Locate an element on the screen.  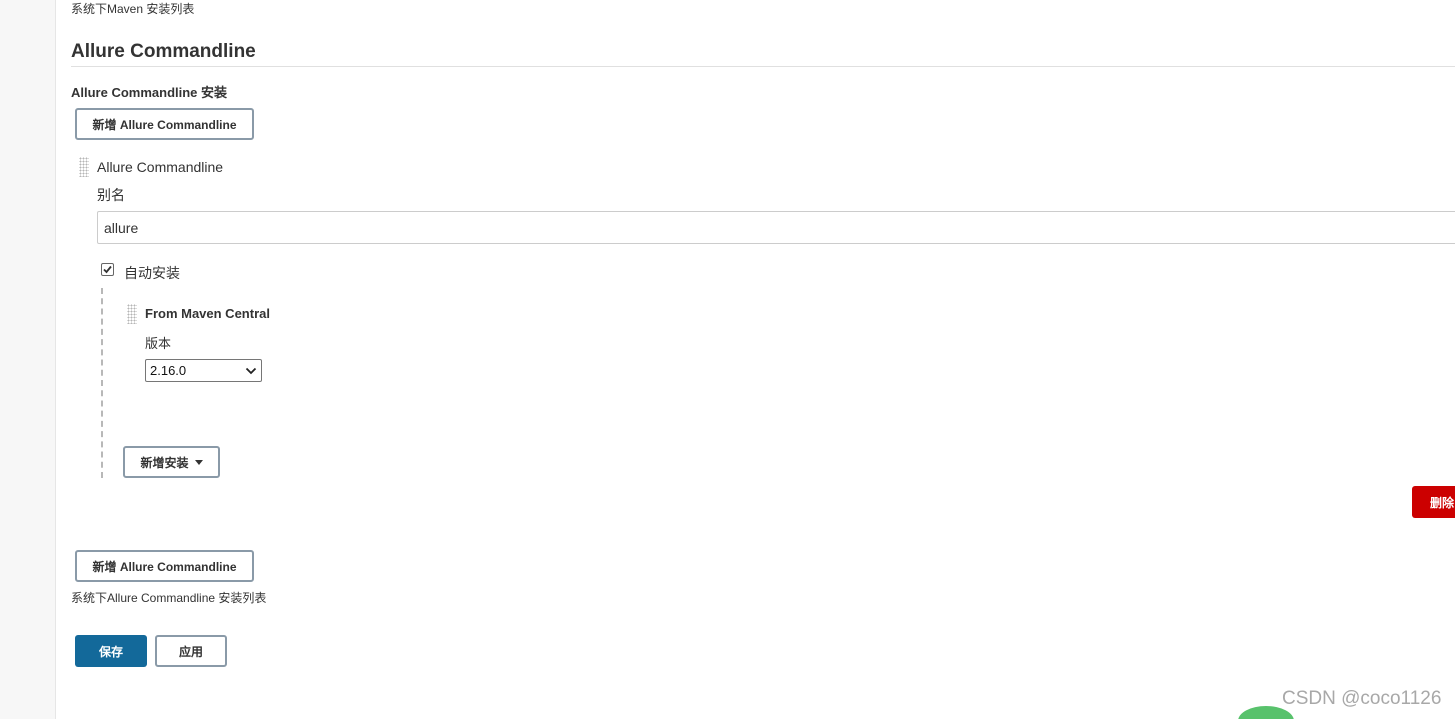
installer-drag-handle-icon is located at coordinates (132, 314).